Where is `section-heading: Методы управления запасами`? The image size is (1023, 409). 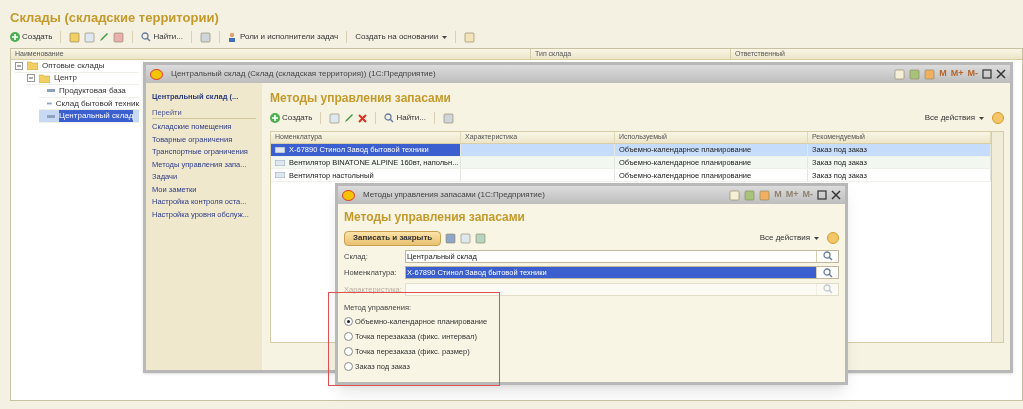 section-heading: Методы управления запасами is located at coordinates (361, 98).